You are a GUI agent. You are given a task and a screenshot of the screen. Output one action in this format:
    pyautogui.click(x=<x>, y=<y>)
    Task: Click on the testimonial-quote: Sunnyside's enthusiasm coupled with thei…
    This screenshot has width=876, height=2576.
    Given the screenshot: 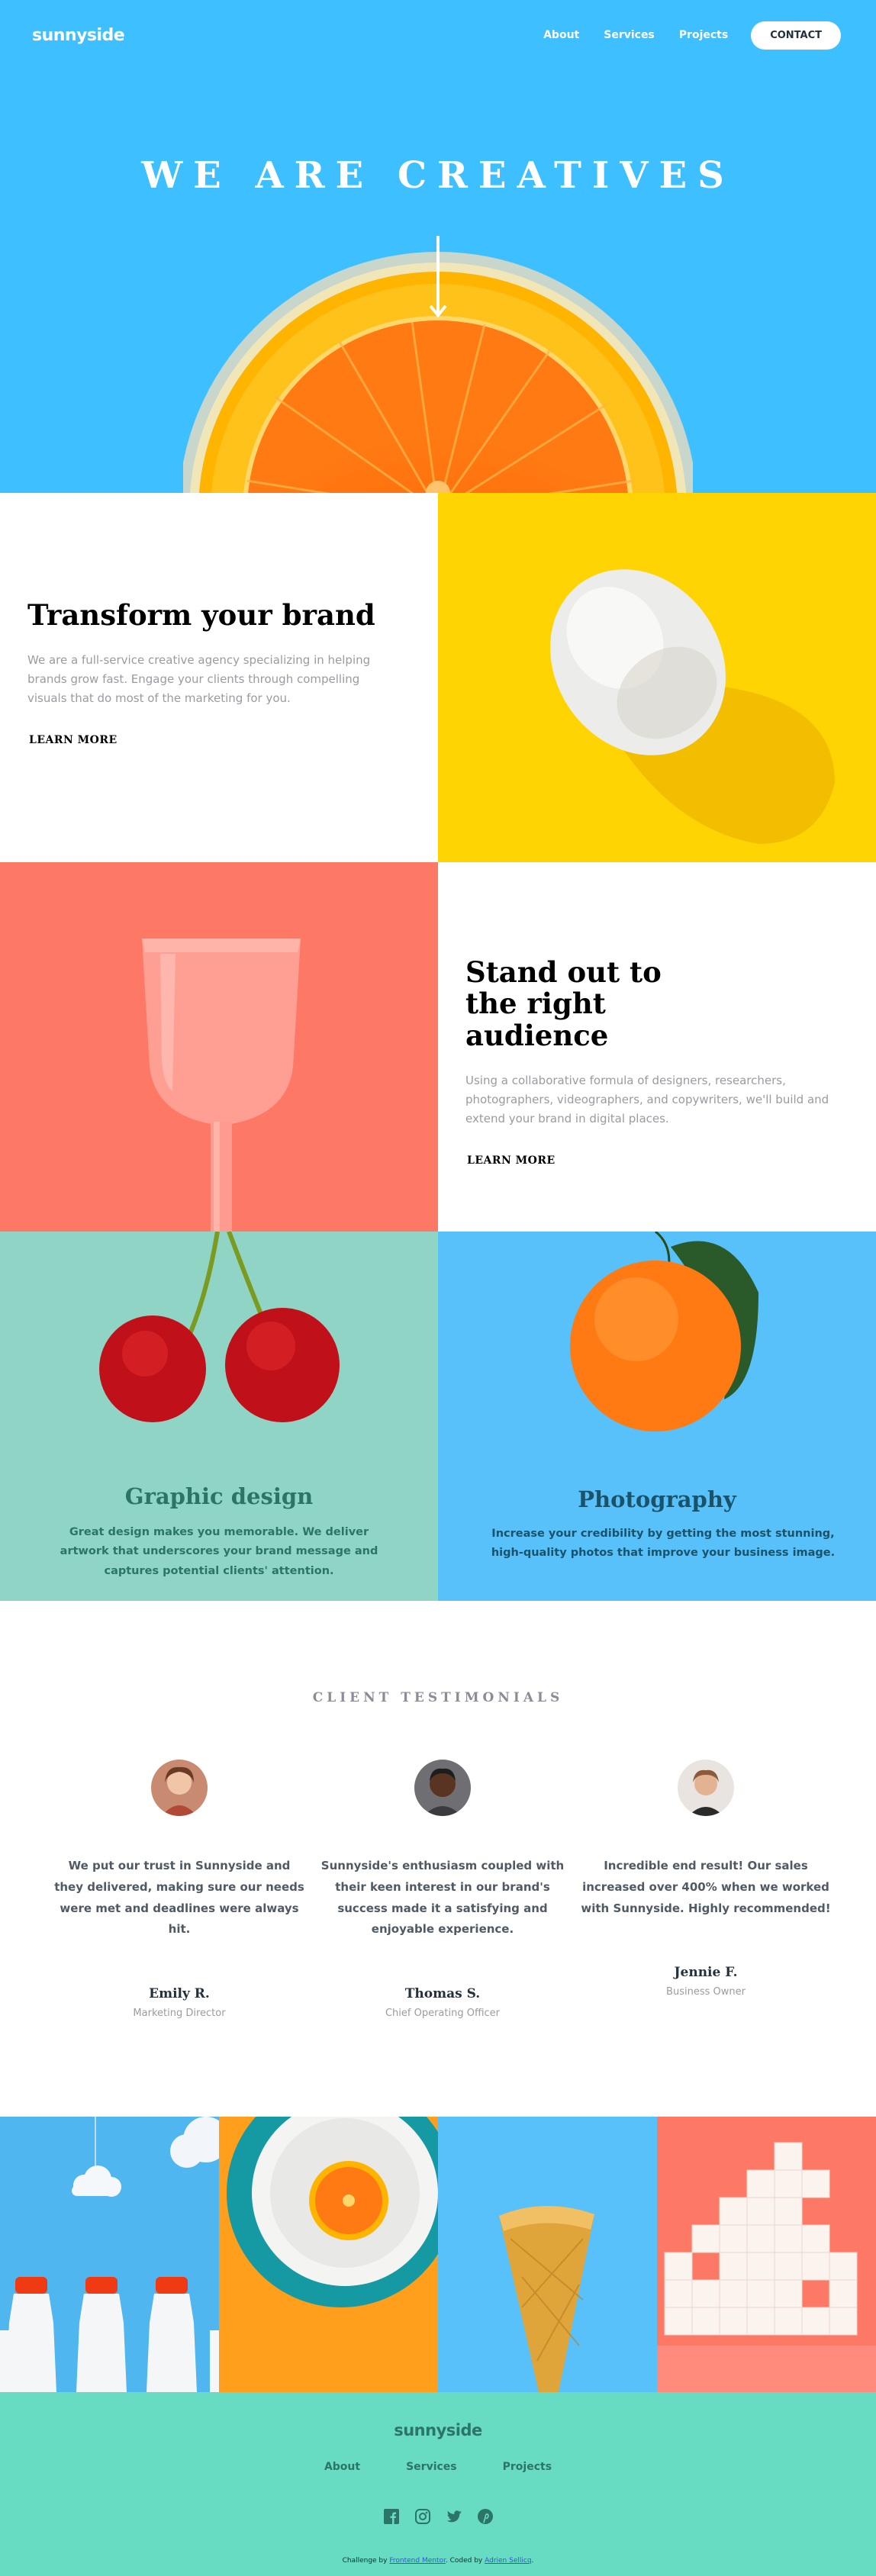 What is the action you would take?
    pyautogui.click(x=442, y=1898)
    